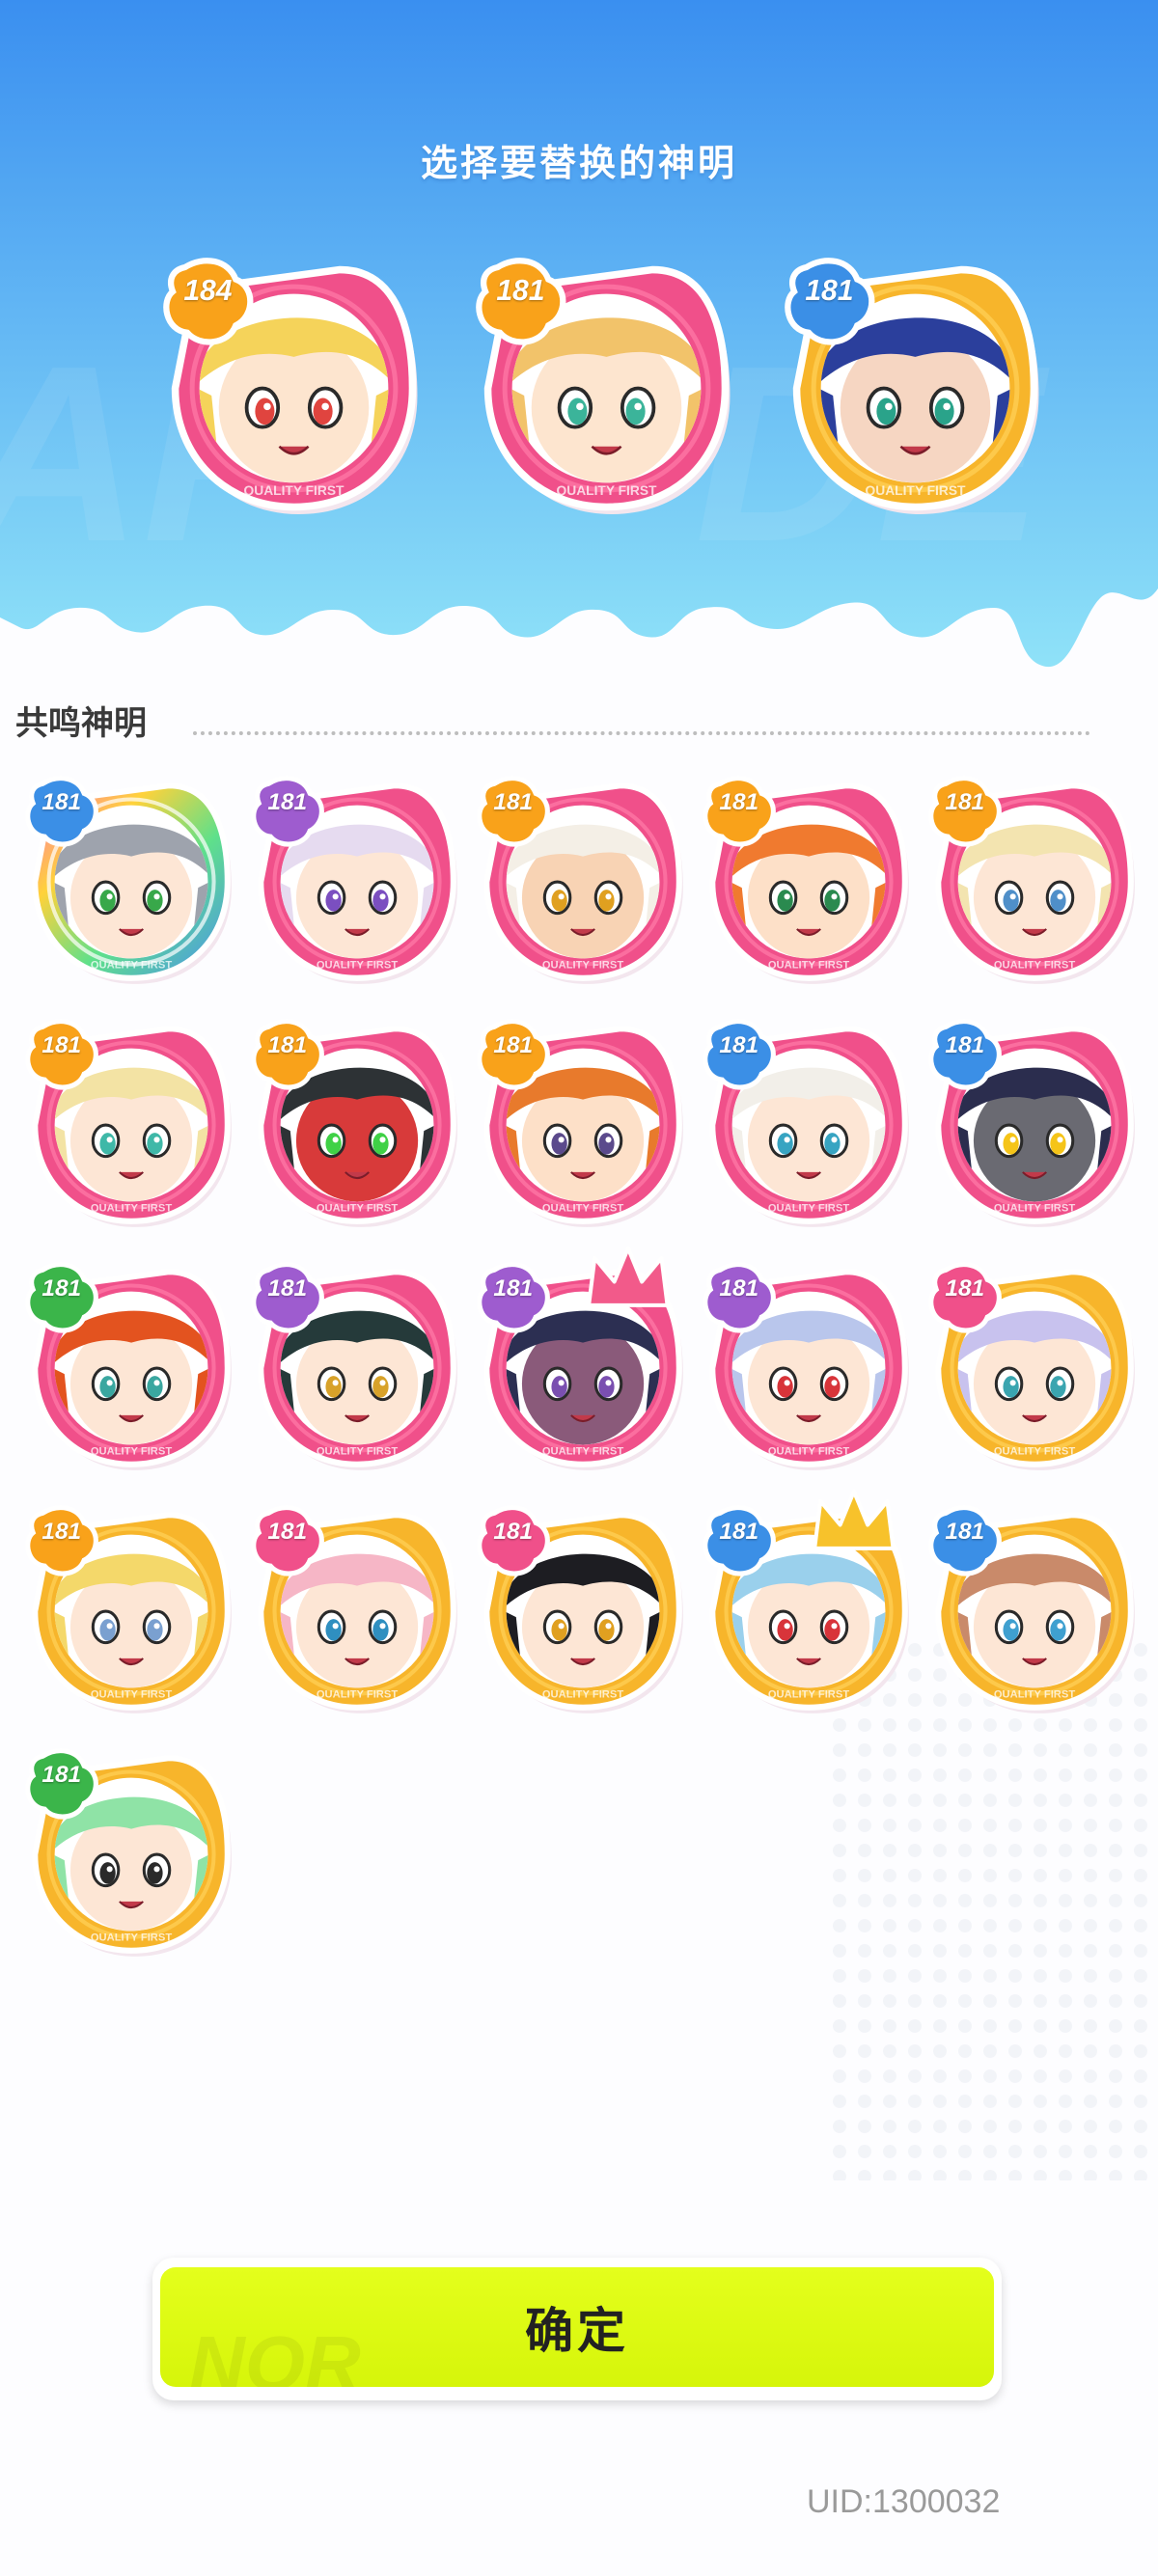 The image size is (1158, 2576). Describe the element at coordinates (807, 1123) in the screenshot. I see `deity-card-9: QUALITY FIRST 181` at that location.